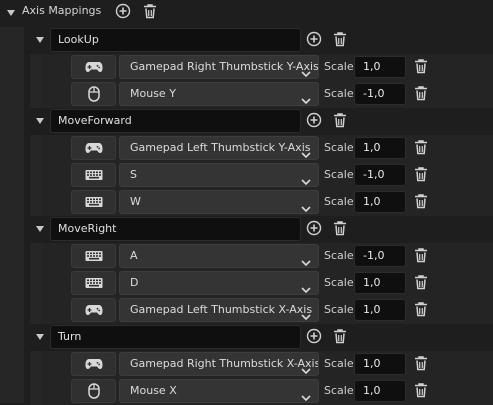 The image size is (493, 405). Describe the element at coordinates (124, 12) in the screenshot. I see `add-axis-mapping-icon` at that location.